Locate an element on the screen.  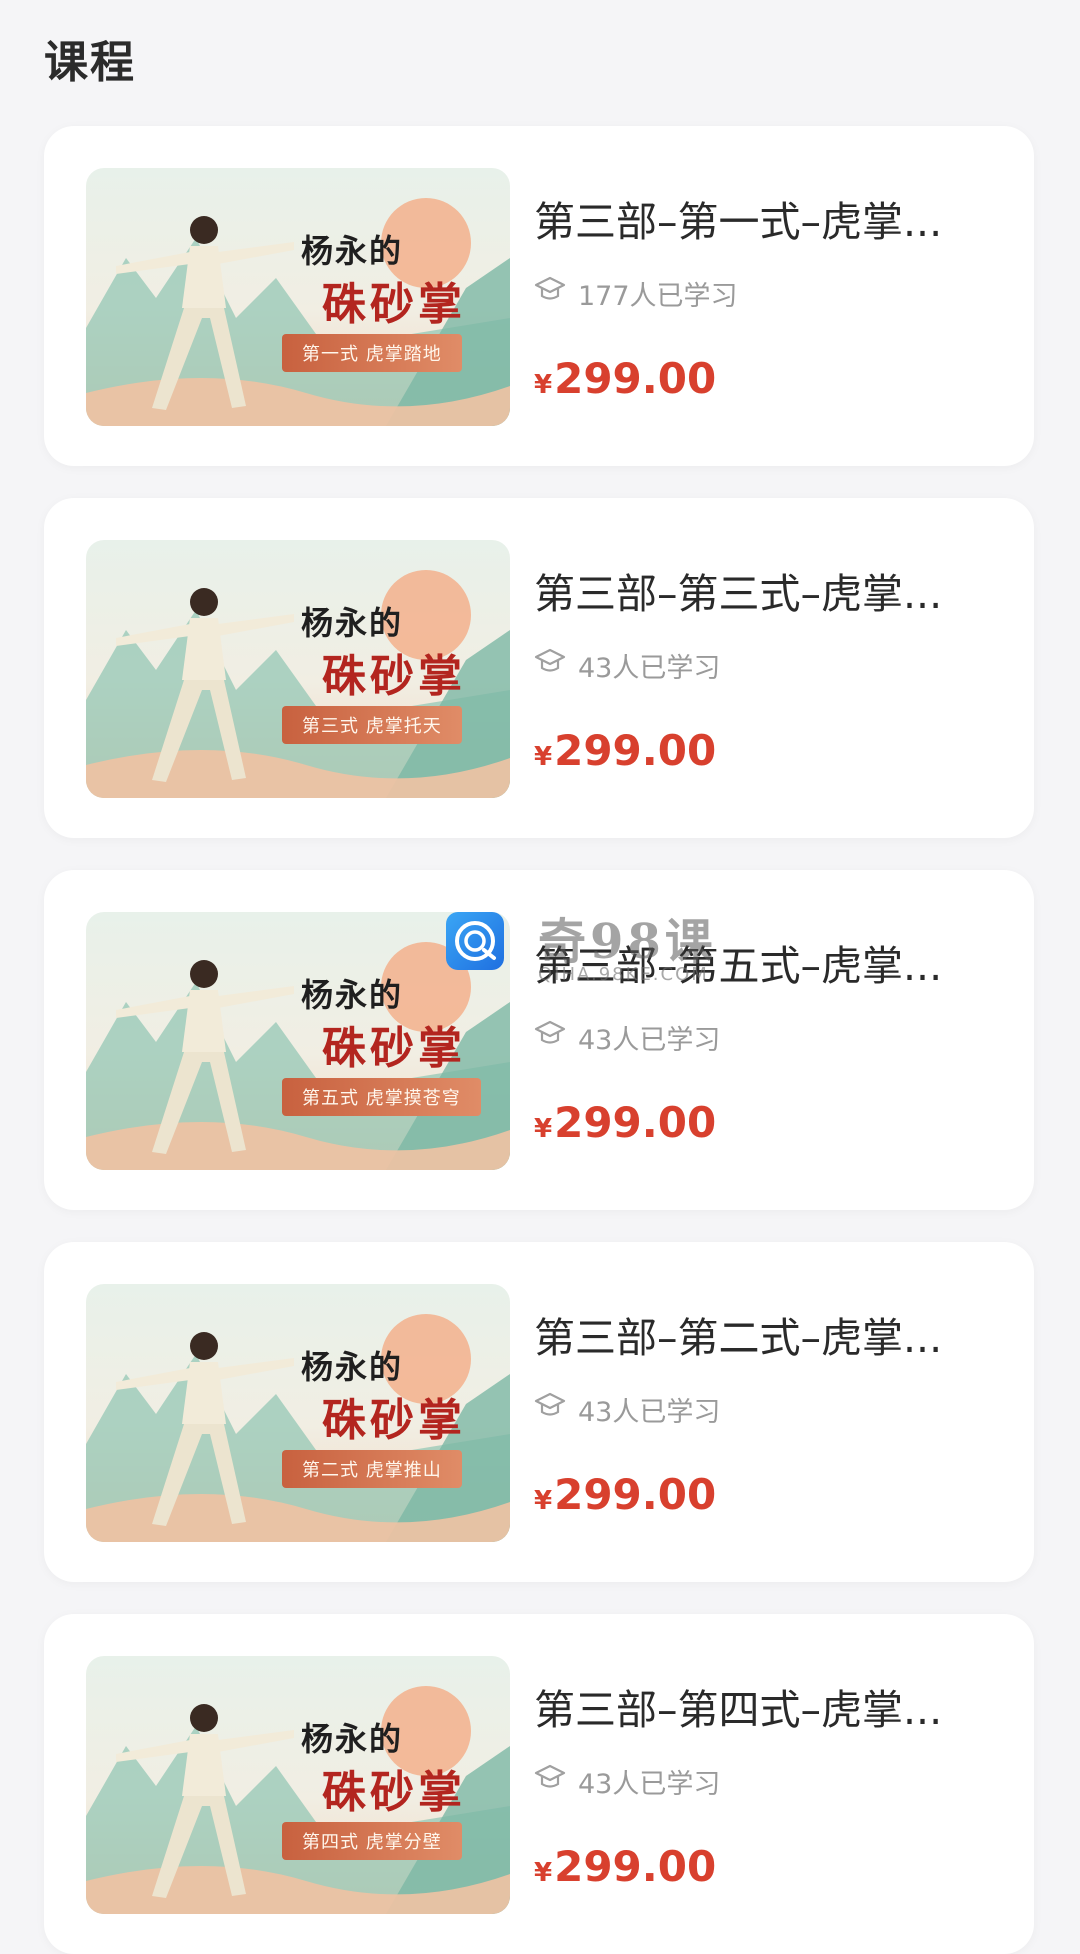
course-thumbnail: 杨永的 硃砂掌 第四式 虎掌分壁 is located at coordinates (298, 1785).